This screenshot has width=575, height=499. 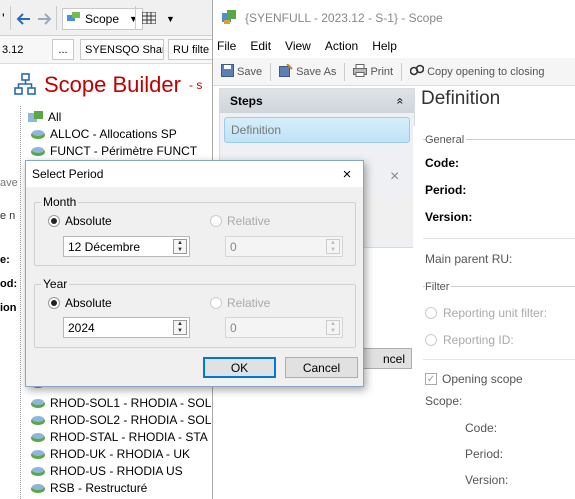 What do you see at coordinates (444, 401) in the screenshot?
I see `scope-label: Scope:` at bounding box center [444, 401].